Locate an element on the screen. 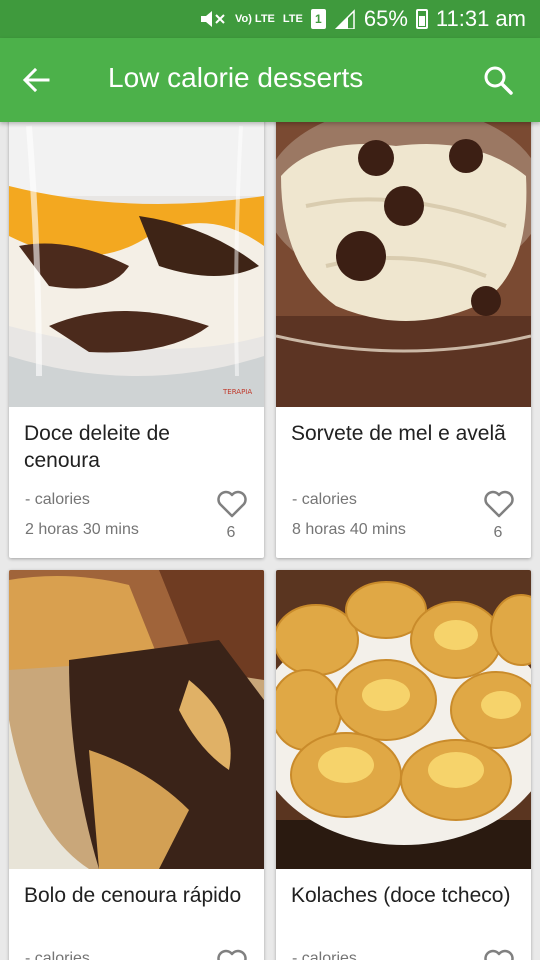  recipe-time: 2 horas 30 mins is located at coordinates (82, 529).